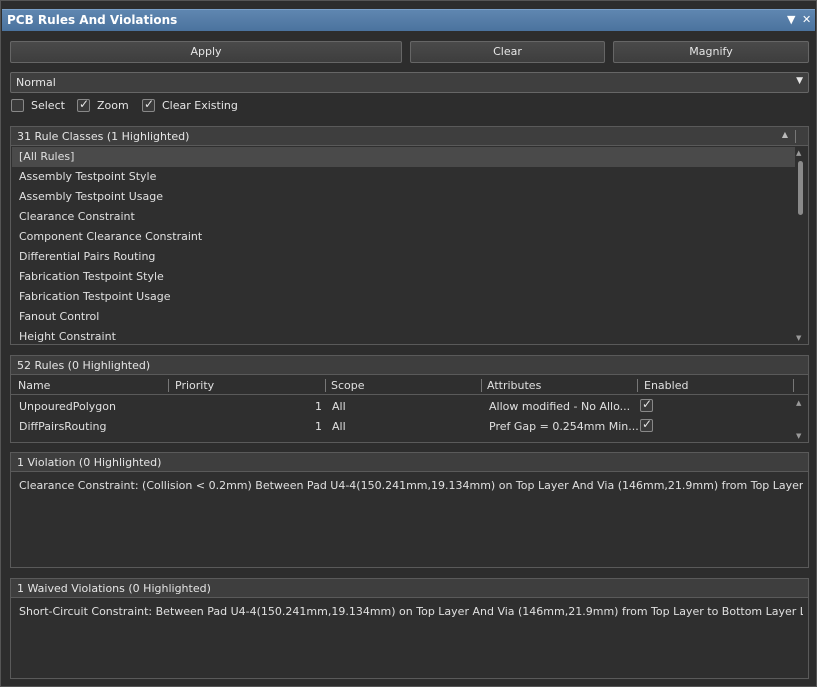 The width and height of the screenshot is (817, 687). Describe the element at coordinates (801, 245) in the screenshot. I see `rule-classes-scrollbar: ▲ ▼` at that location.